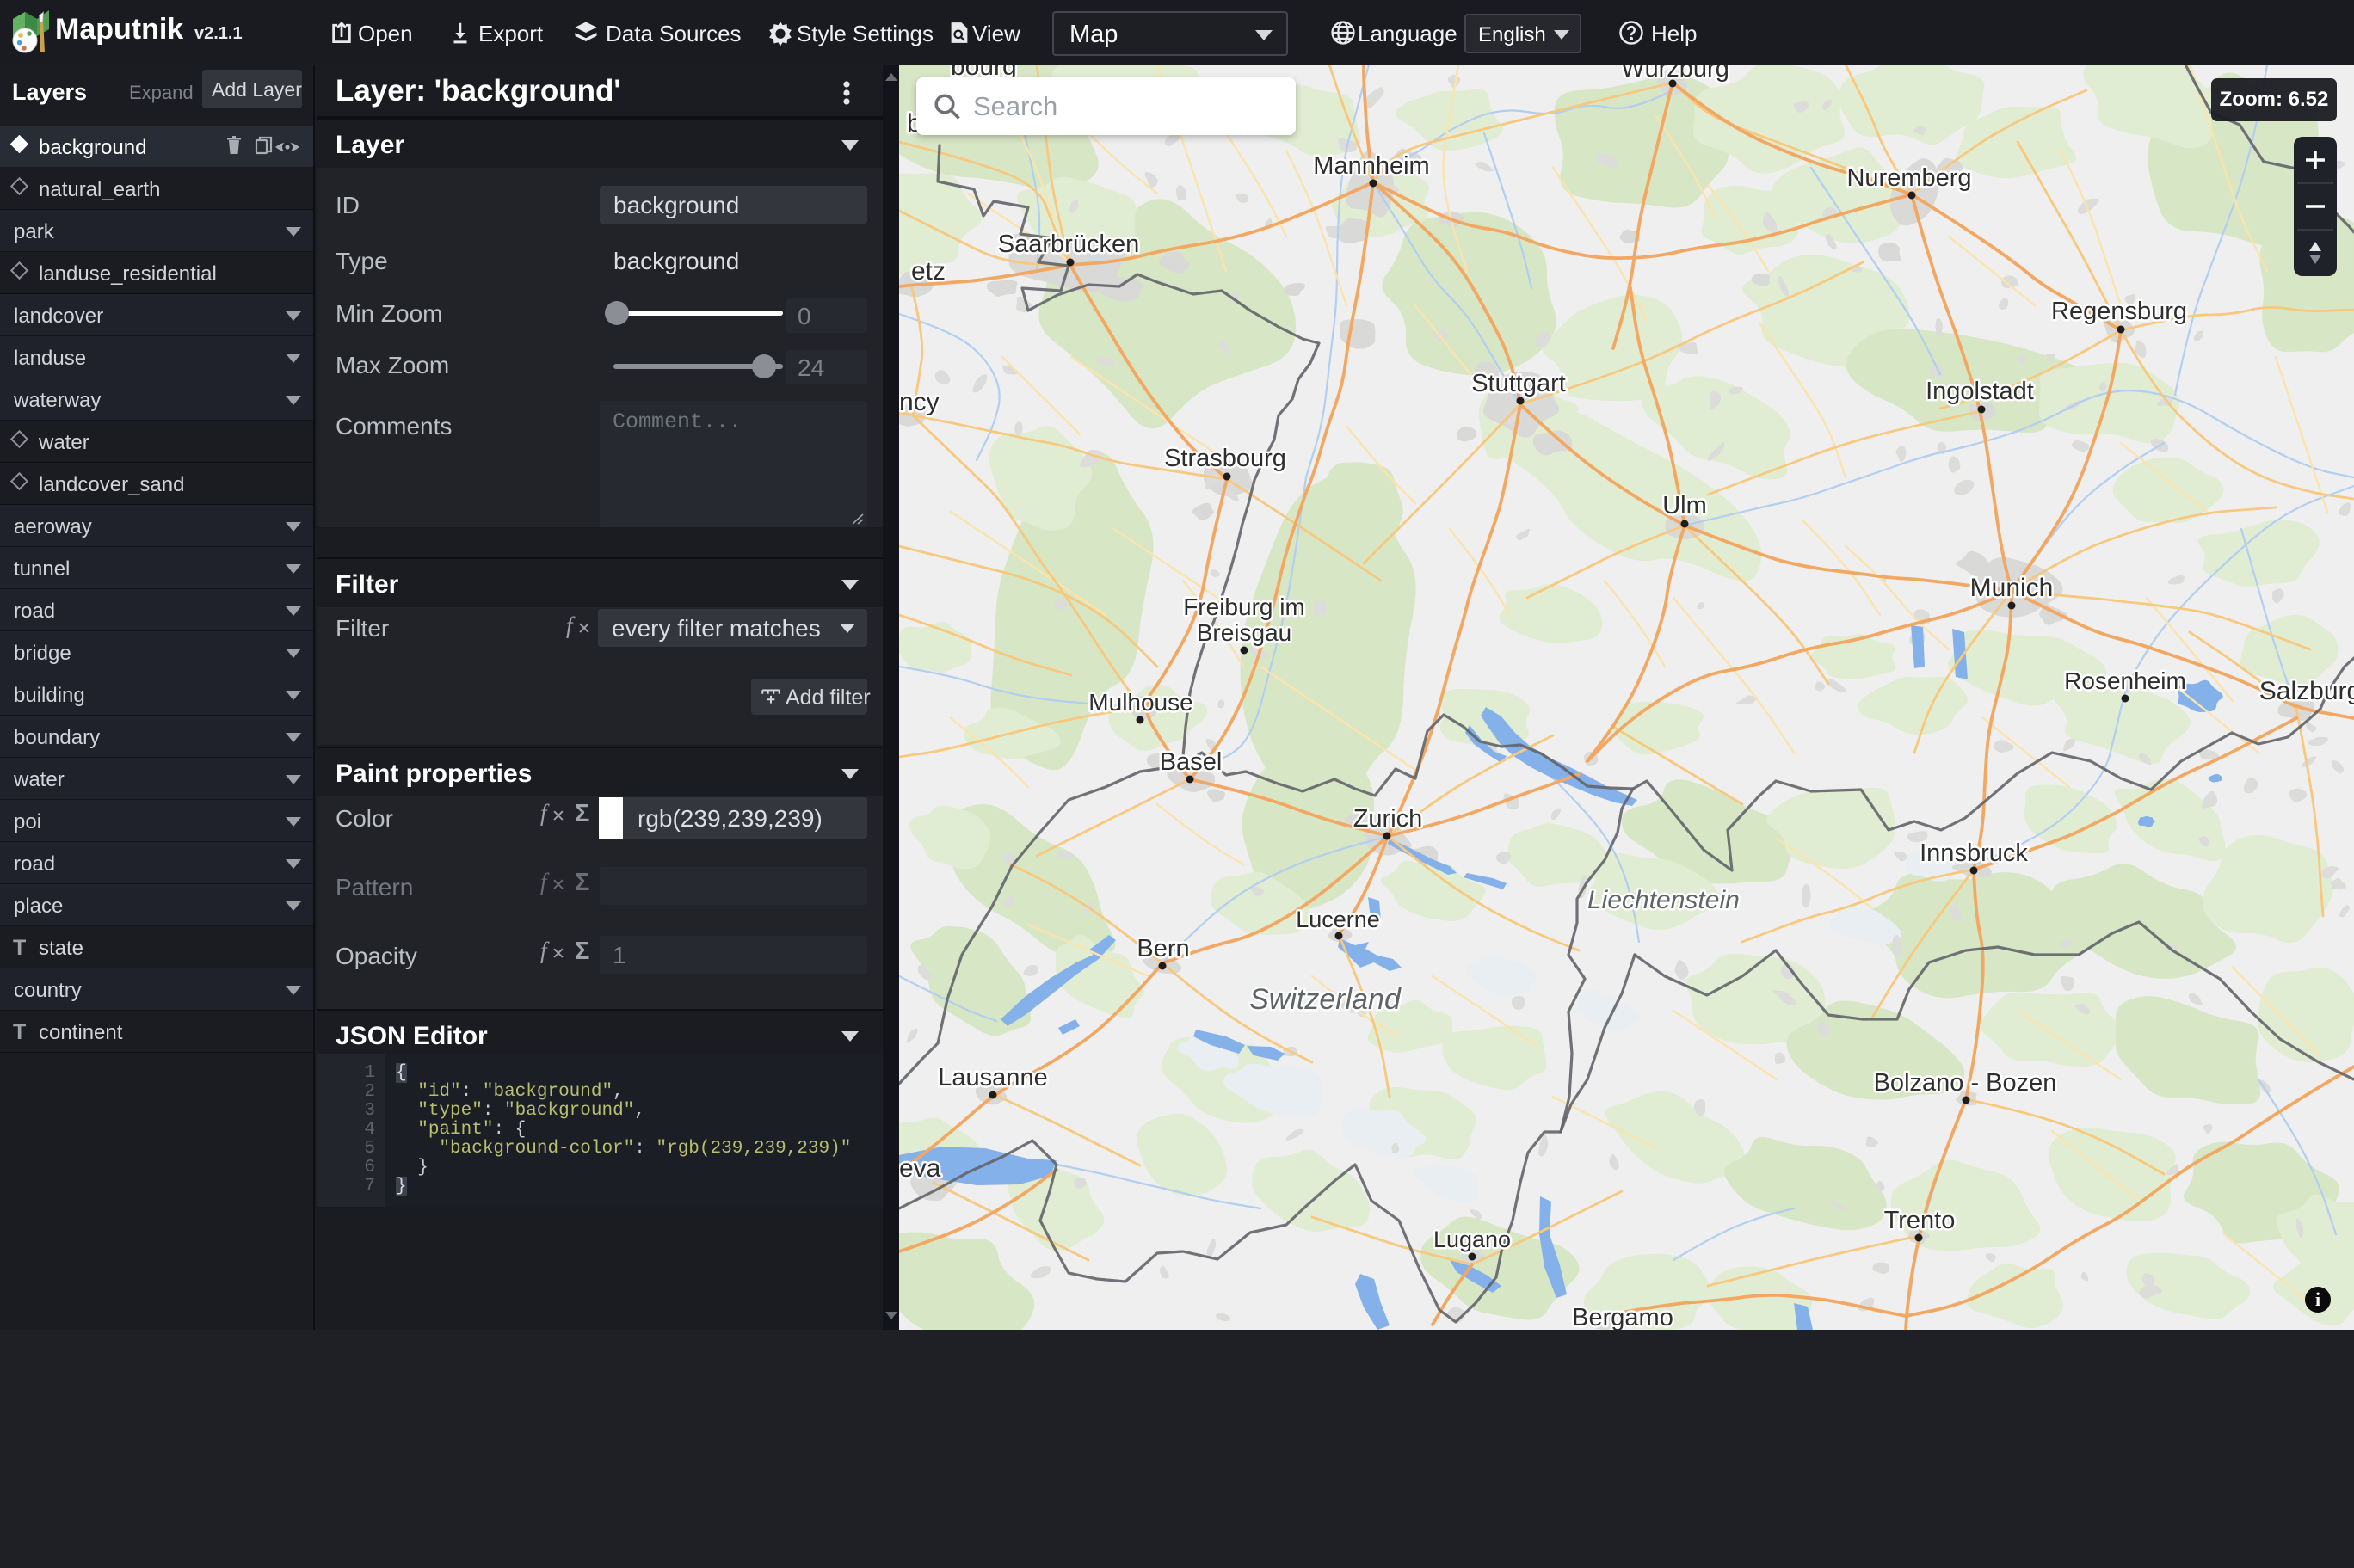 The image size is (2354, 1568). What do you see at coordinates (1163, 949) in the screenshot?
I see `svg-text: Bern` at bounding box center [1163, 949].